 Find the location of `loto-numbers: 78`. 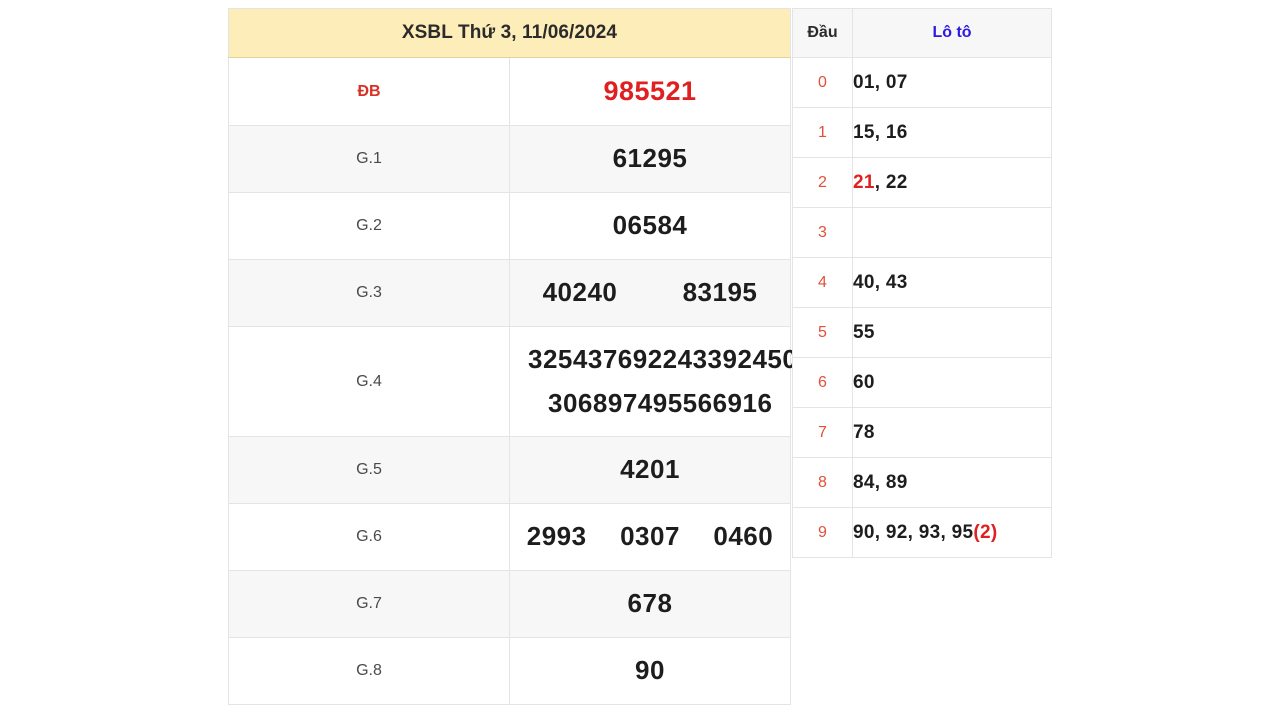

loto-numbers: 78 is located at coordinates (952, 432).